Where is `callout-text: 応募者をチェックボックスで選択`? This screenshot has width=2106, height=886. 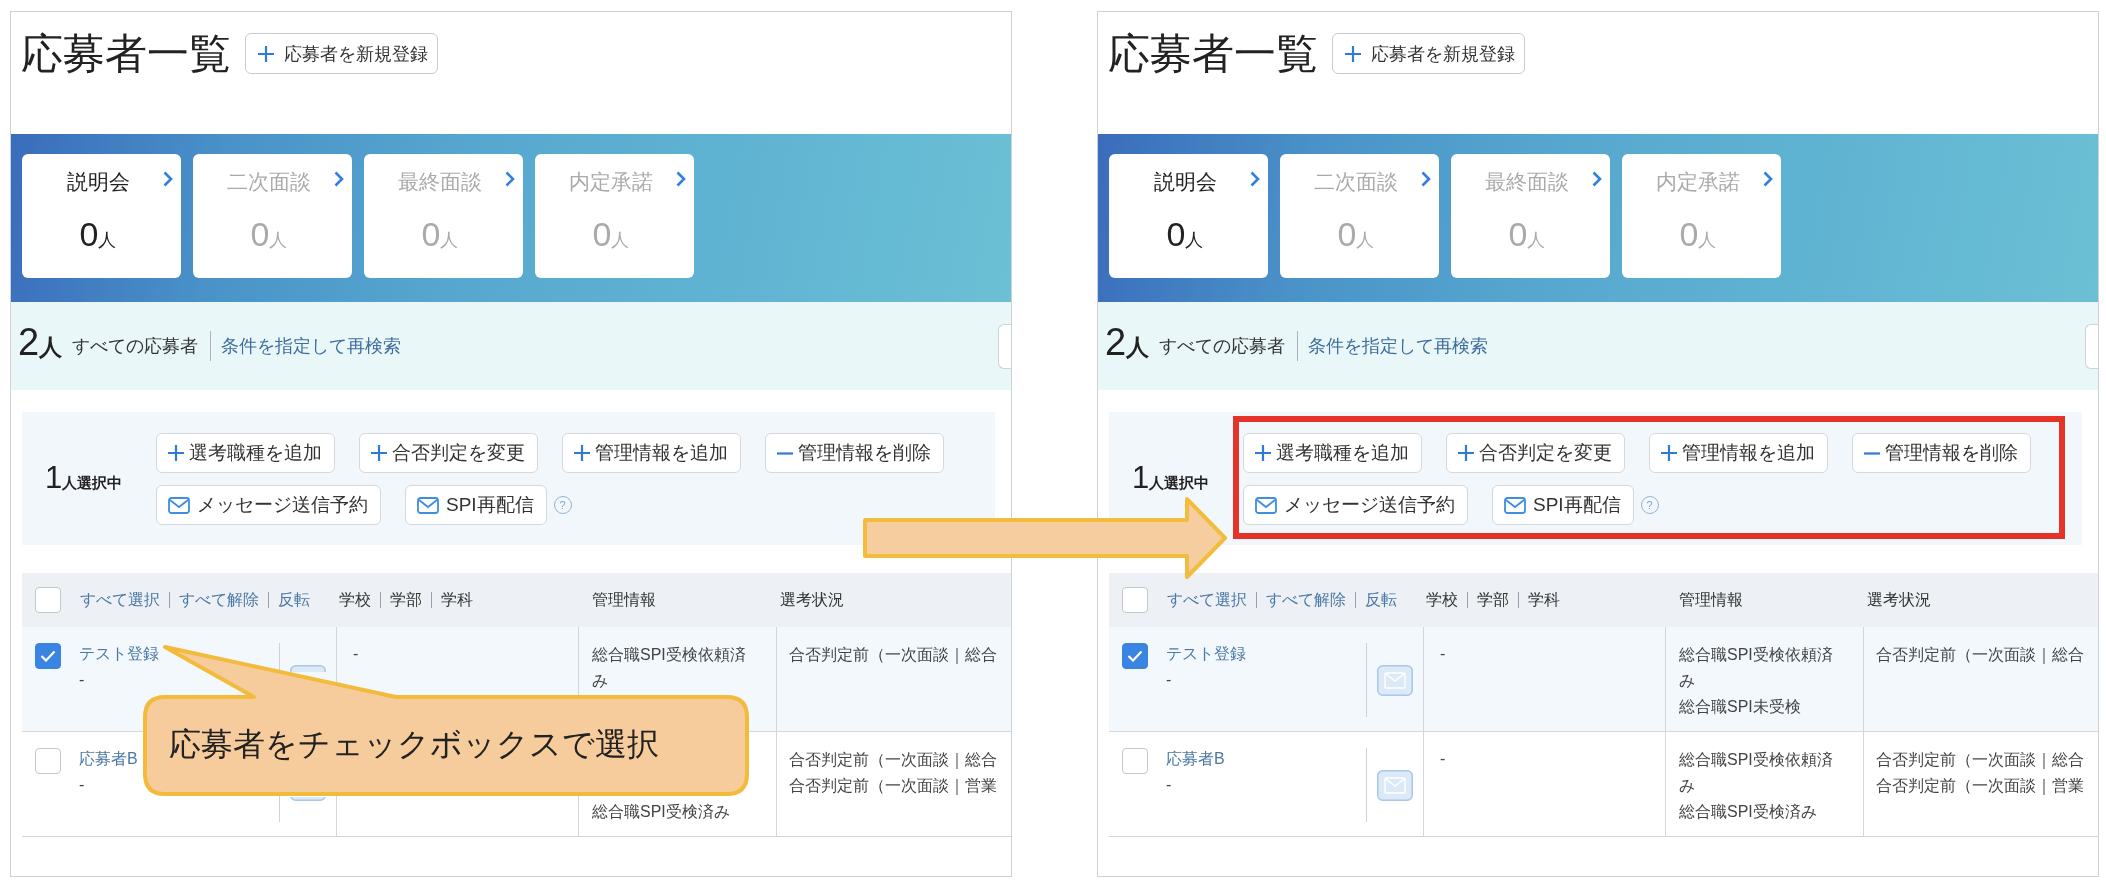 callout-text: 応募者をチェックボックスで選択 is located at coordinates (414, 744).